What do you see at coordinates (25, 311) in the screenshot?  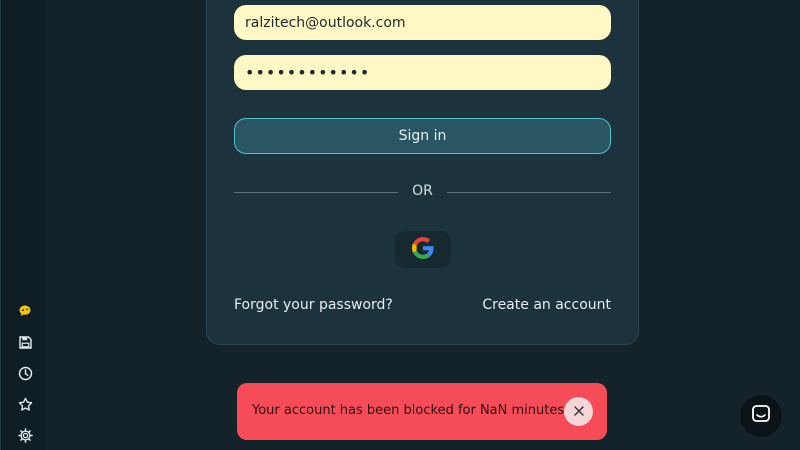 I see `chat-bubble-icon` at bounding box center [25, 311].